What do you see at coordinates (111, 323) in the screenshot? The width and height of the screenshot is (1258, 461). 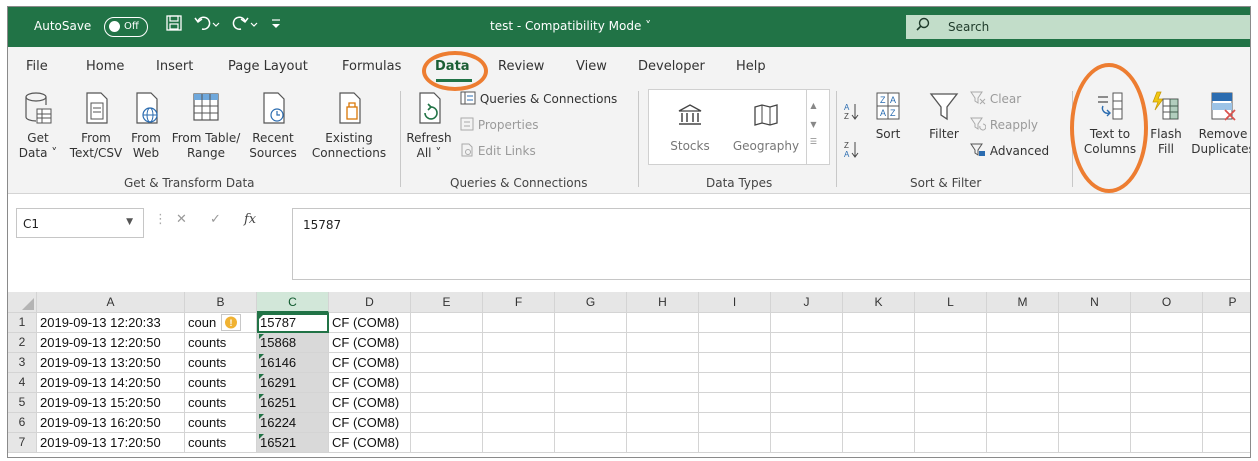 I see `cell: 2019-09-13 12:20:33` at bounding box center [111, 323].